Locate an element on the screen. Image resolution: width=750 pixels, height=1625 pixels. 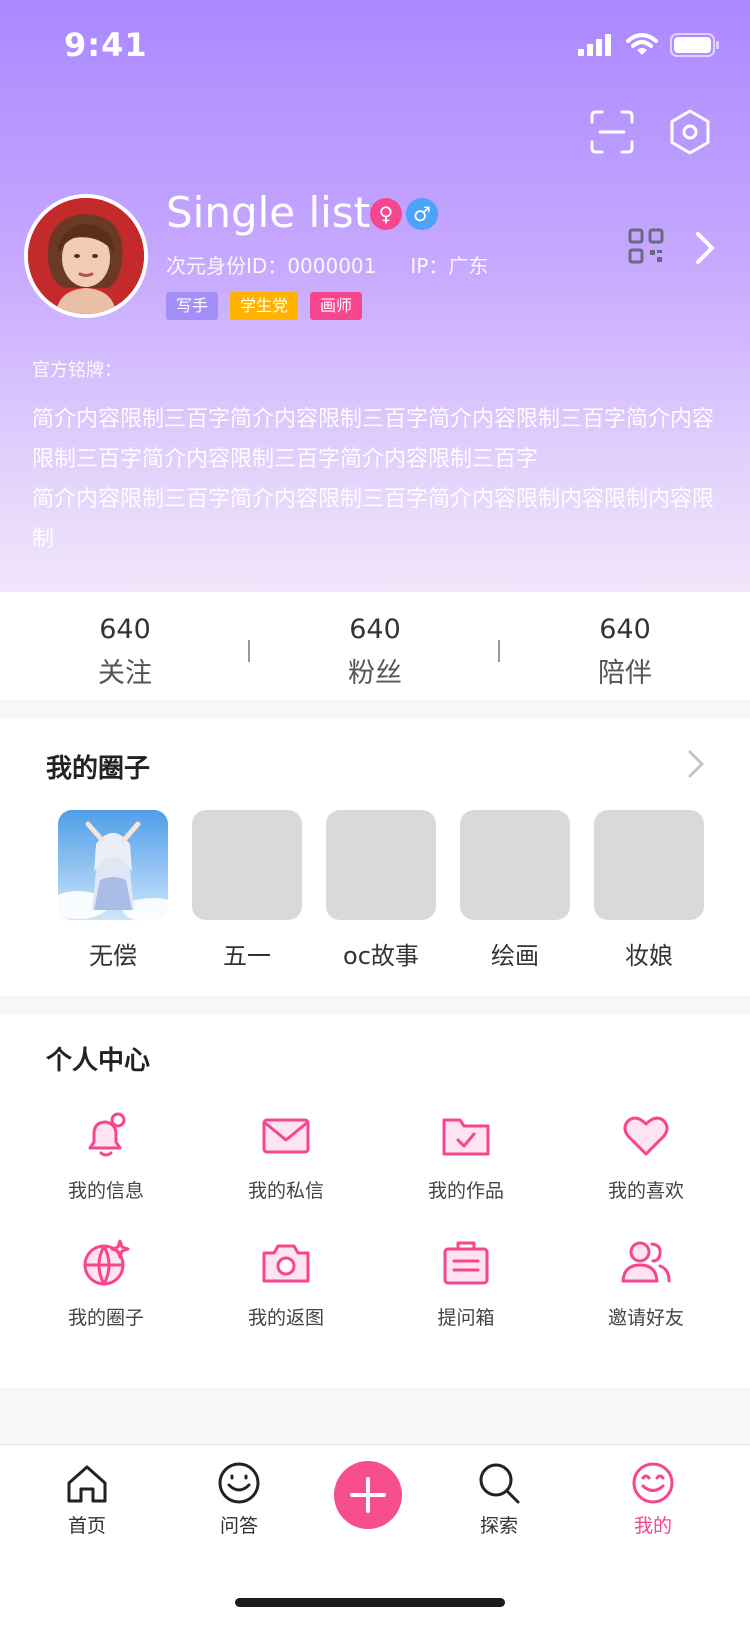
status-icons is located at coordinates (649, 45).